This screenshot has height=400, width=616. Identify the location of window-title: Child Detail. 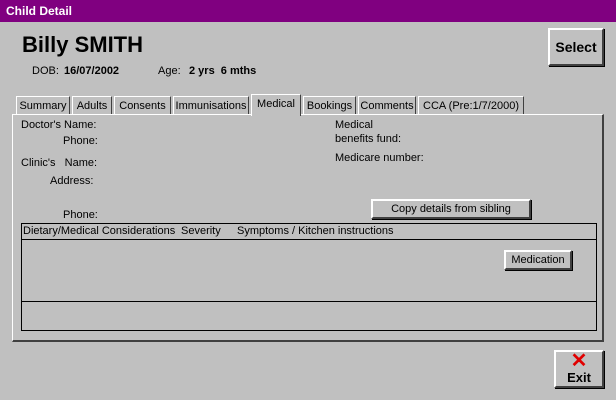
(308, 11).